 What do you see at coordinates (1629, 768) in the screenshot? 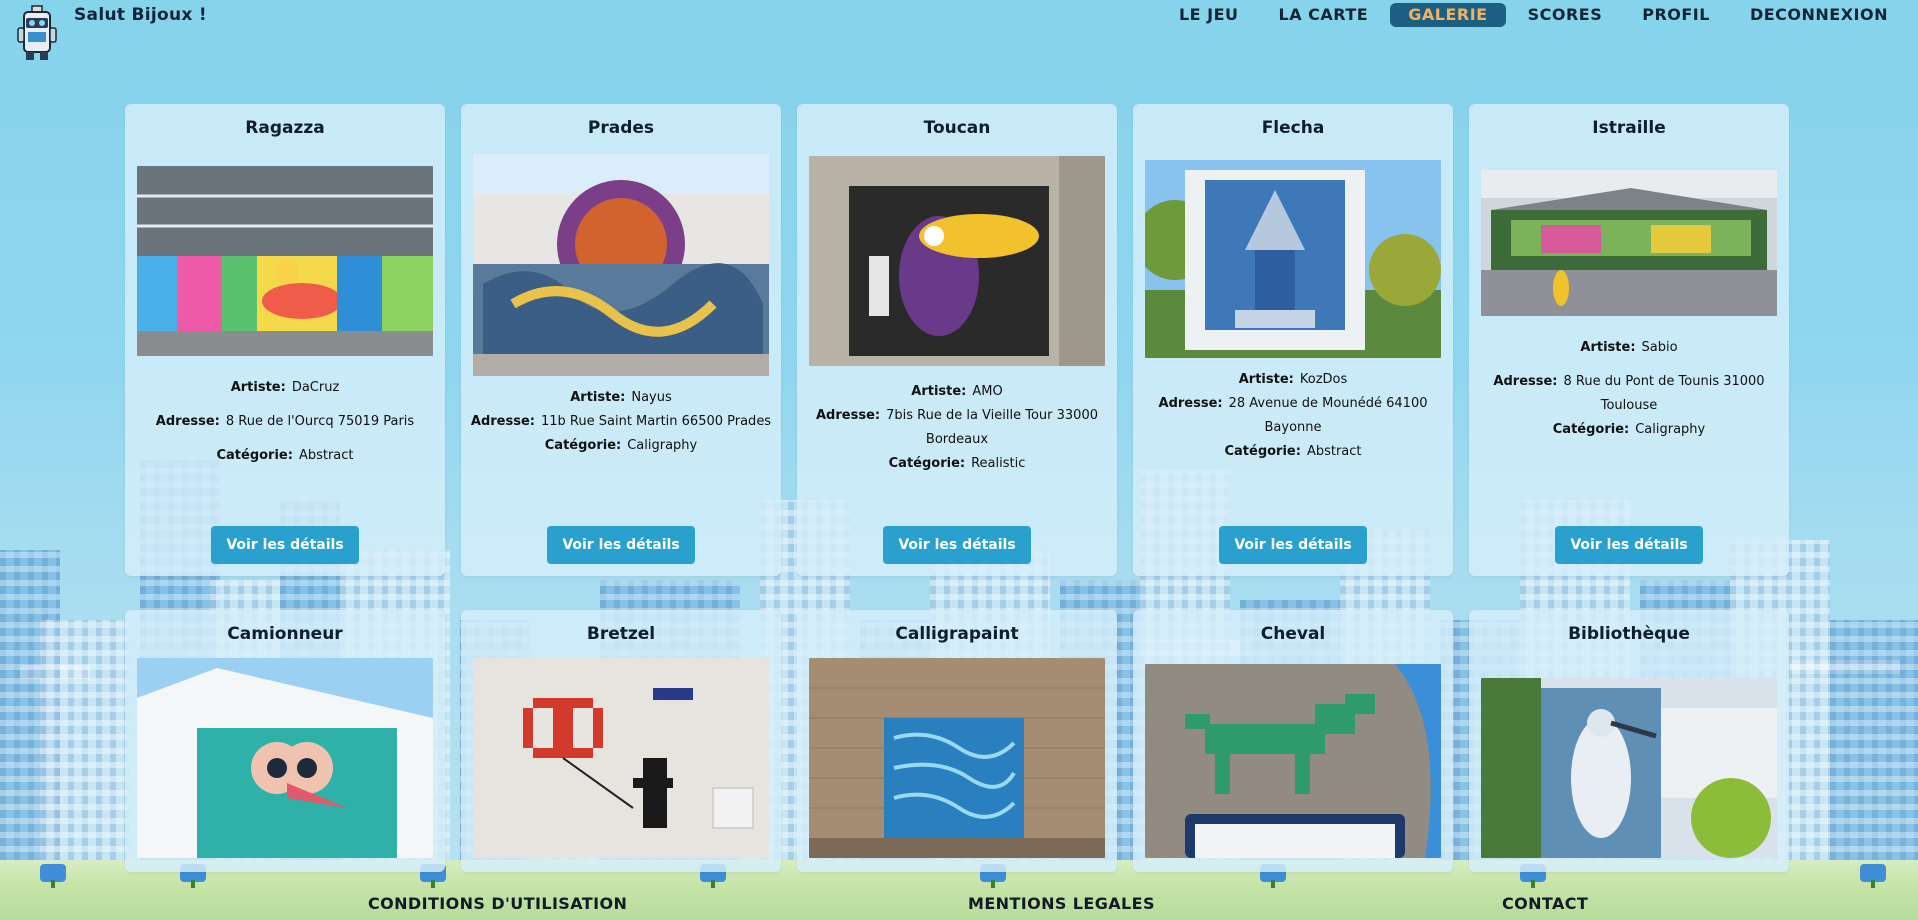
I see `mural-heron-on-library` at bounding box center [1629, 768].